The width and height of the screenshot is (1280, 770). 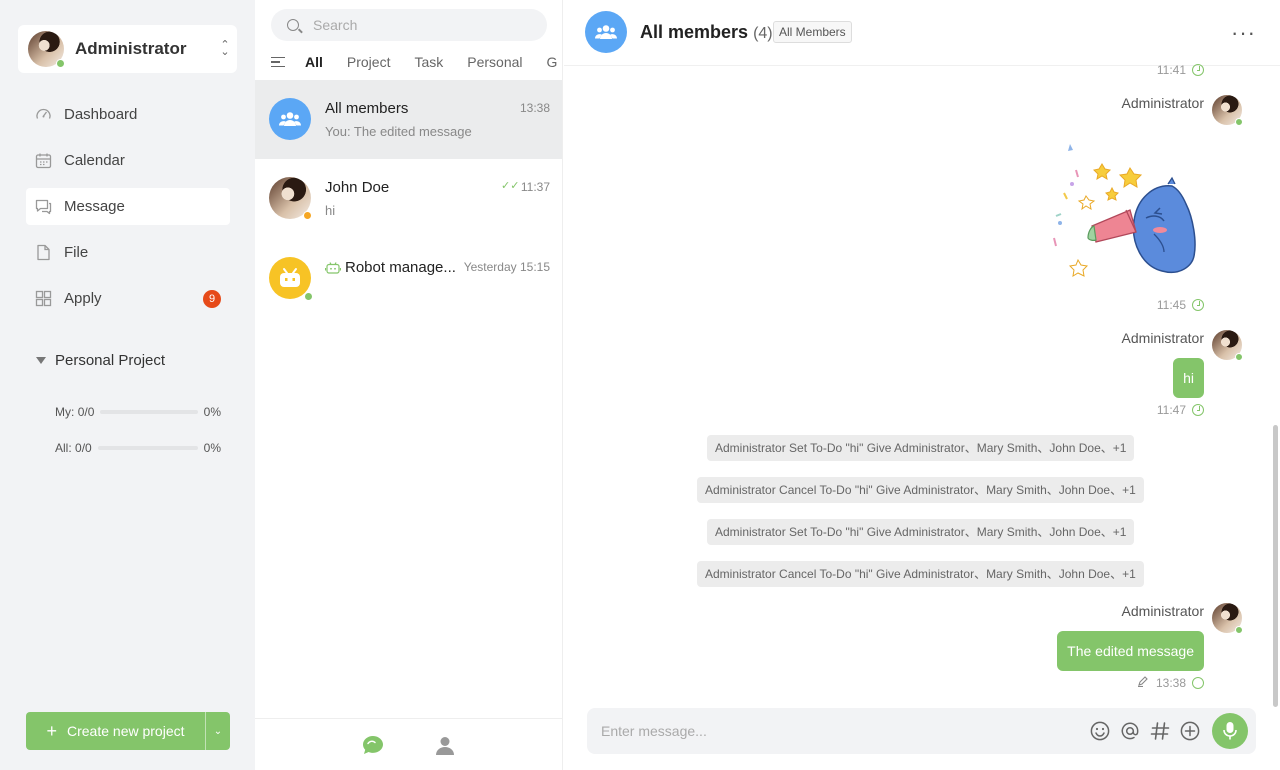 I want to click on microphone-button, so click(x=1230, y=731).